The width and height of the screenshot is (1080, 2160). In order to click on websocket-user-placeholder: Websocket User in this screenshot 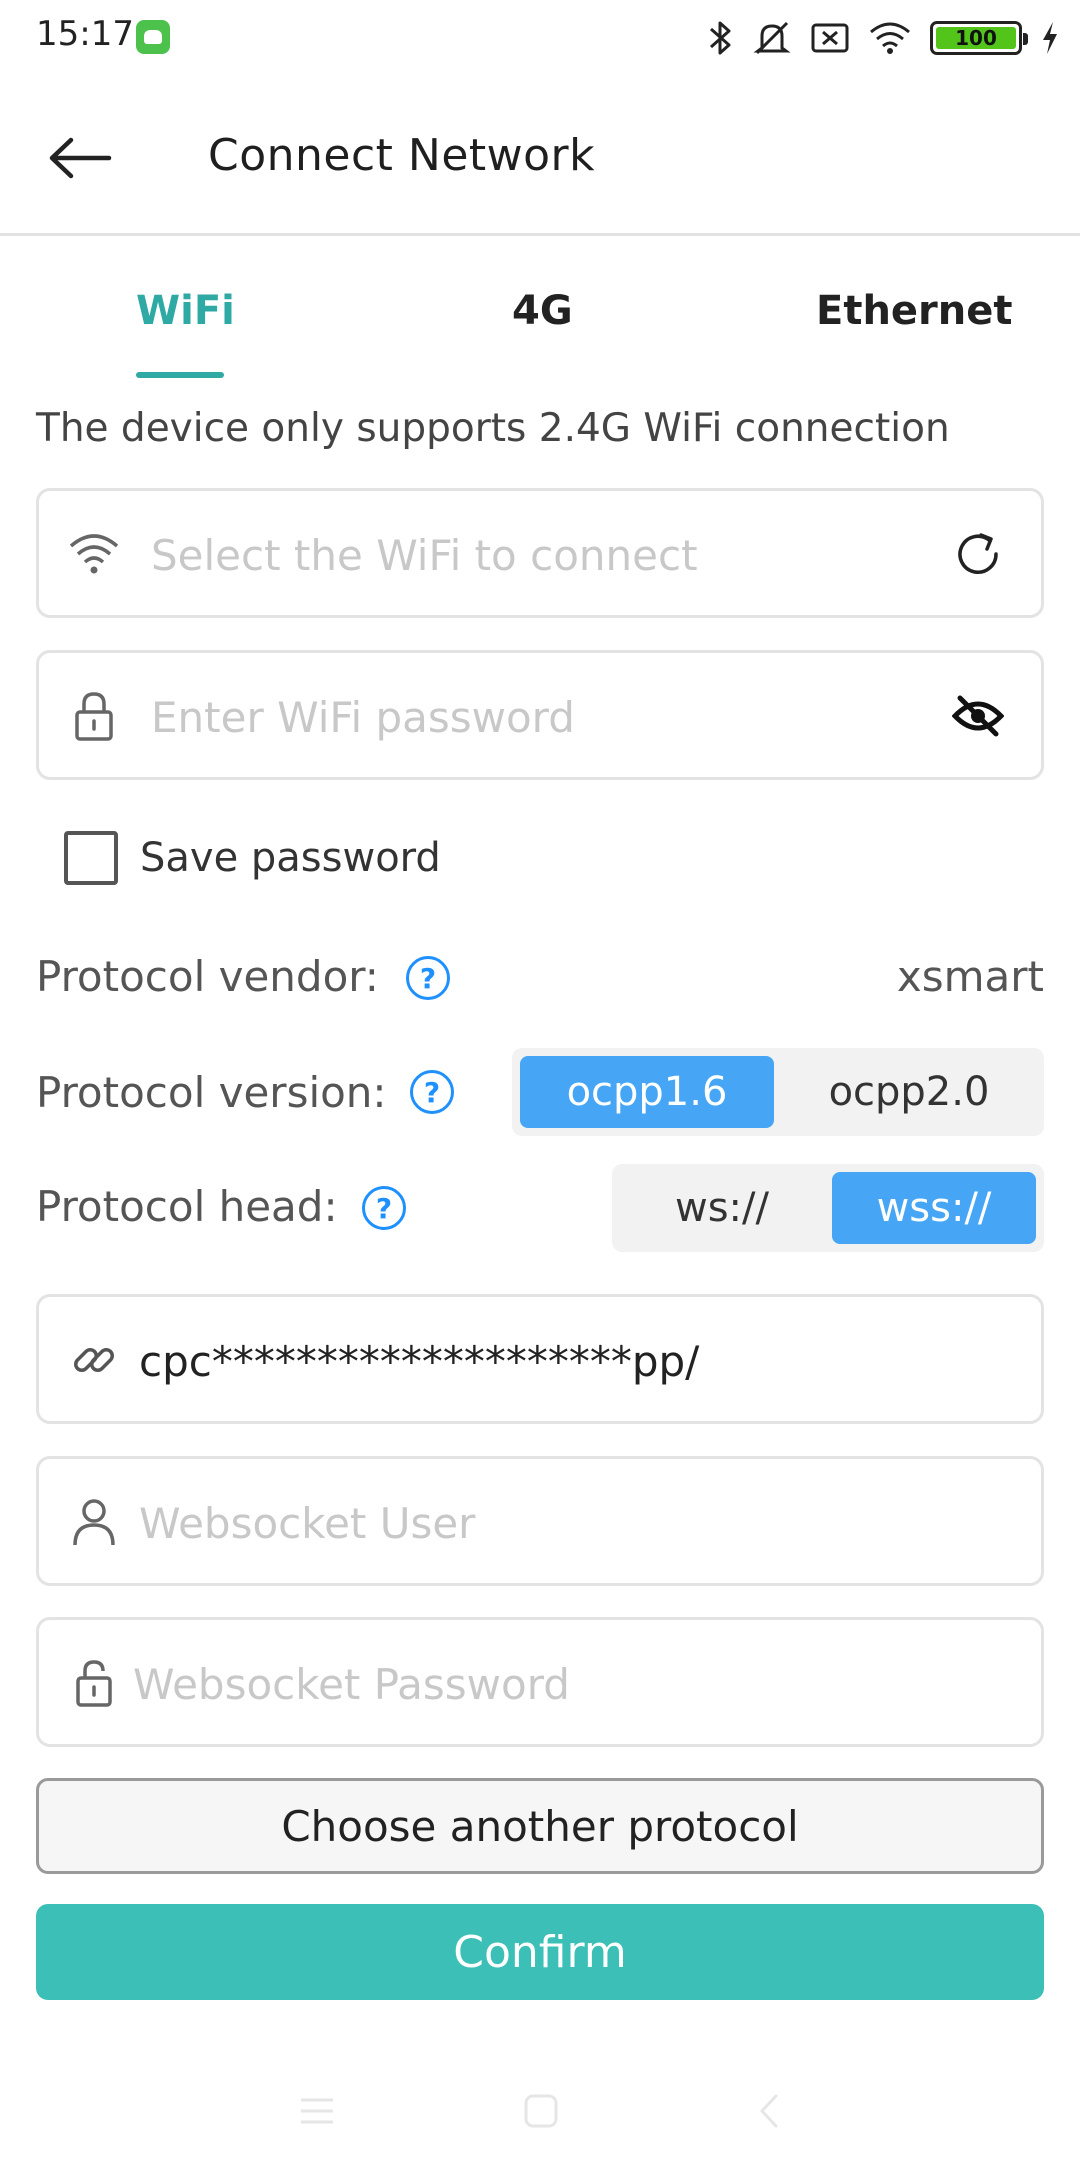, I will do `click(307, 1523)`.